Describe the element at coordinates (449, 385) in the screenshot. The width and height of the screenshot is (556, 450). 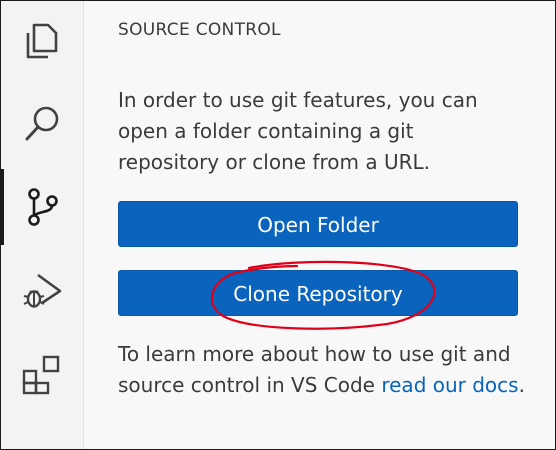
I see `read-our-docs-link: read our docs` at that location.